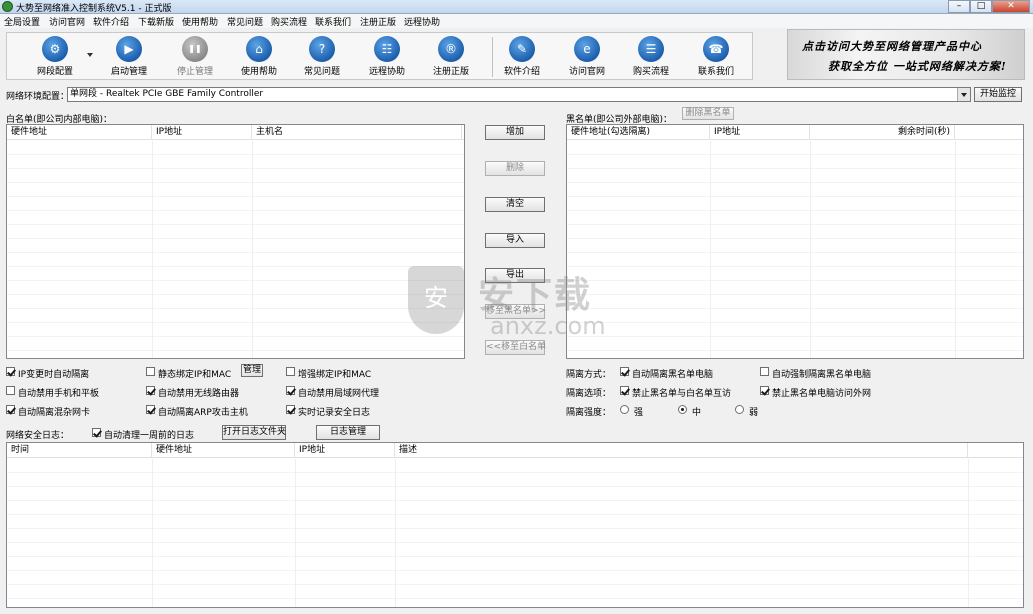 This screenshot has width=1033, height=614. I want to click on ip-change-checkbox, so click(10, 371).